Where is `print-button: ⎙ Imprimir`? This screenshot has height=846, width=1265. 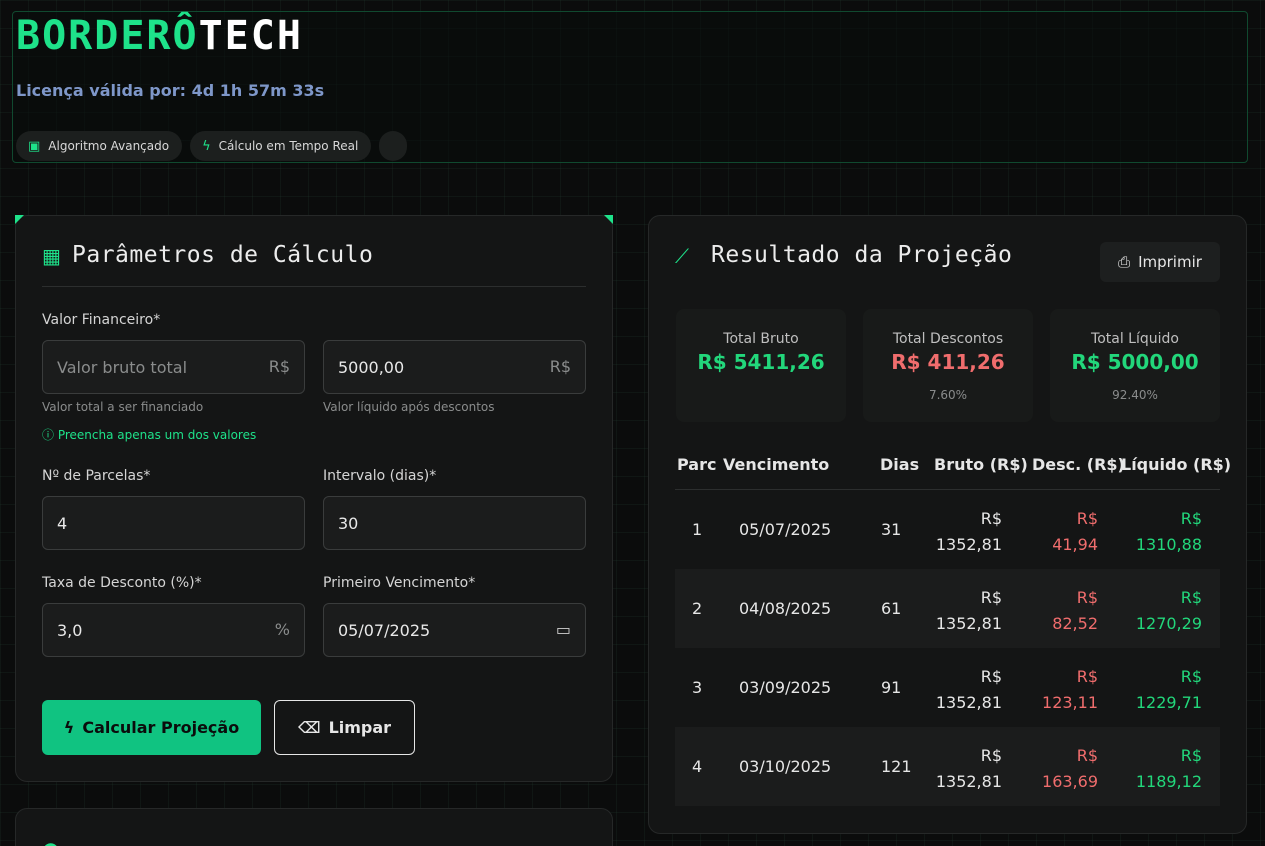
print-button: ⎙ Imprimir is located at coordinates (1160, 262).